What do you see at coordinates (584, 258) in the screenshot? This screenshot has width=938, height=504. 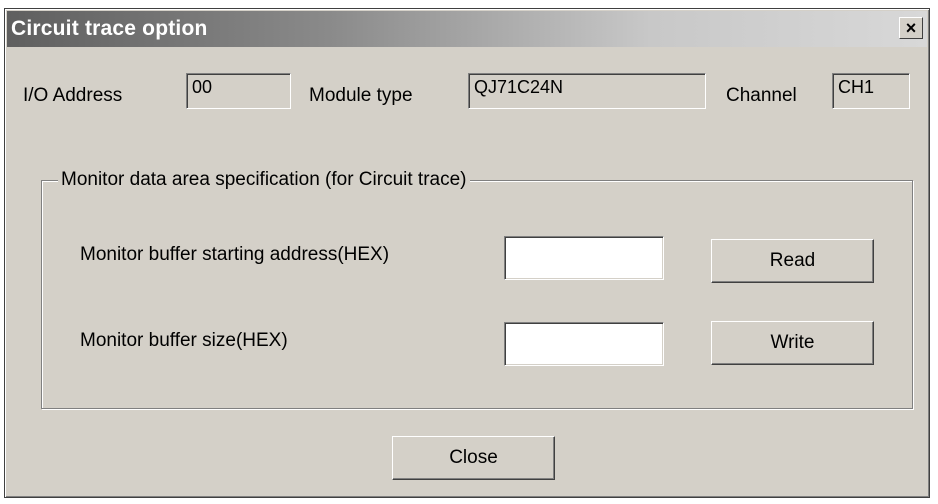 I see `start-address-input` at bounding box center [584, 258].